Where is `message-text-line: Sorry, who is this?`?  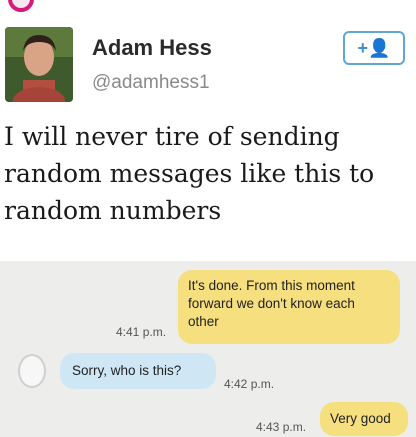 message-text-line: Sorry, who is this? is located at coordinates (127, 370).